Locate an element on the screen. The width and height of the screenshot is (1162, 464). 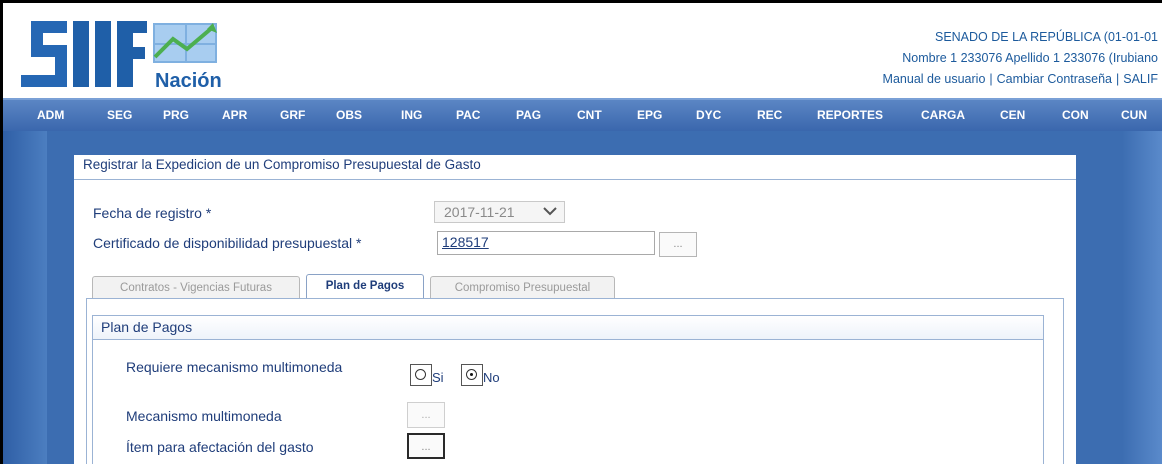
nav-item-epg: EPG is located at coordinates (649, 115).